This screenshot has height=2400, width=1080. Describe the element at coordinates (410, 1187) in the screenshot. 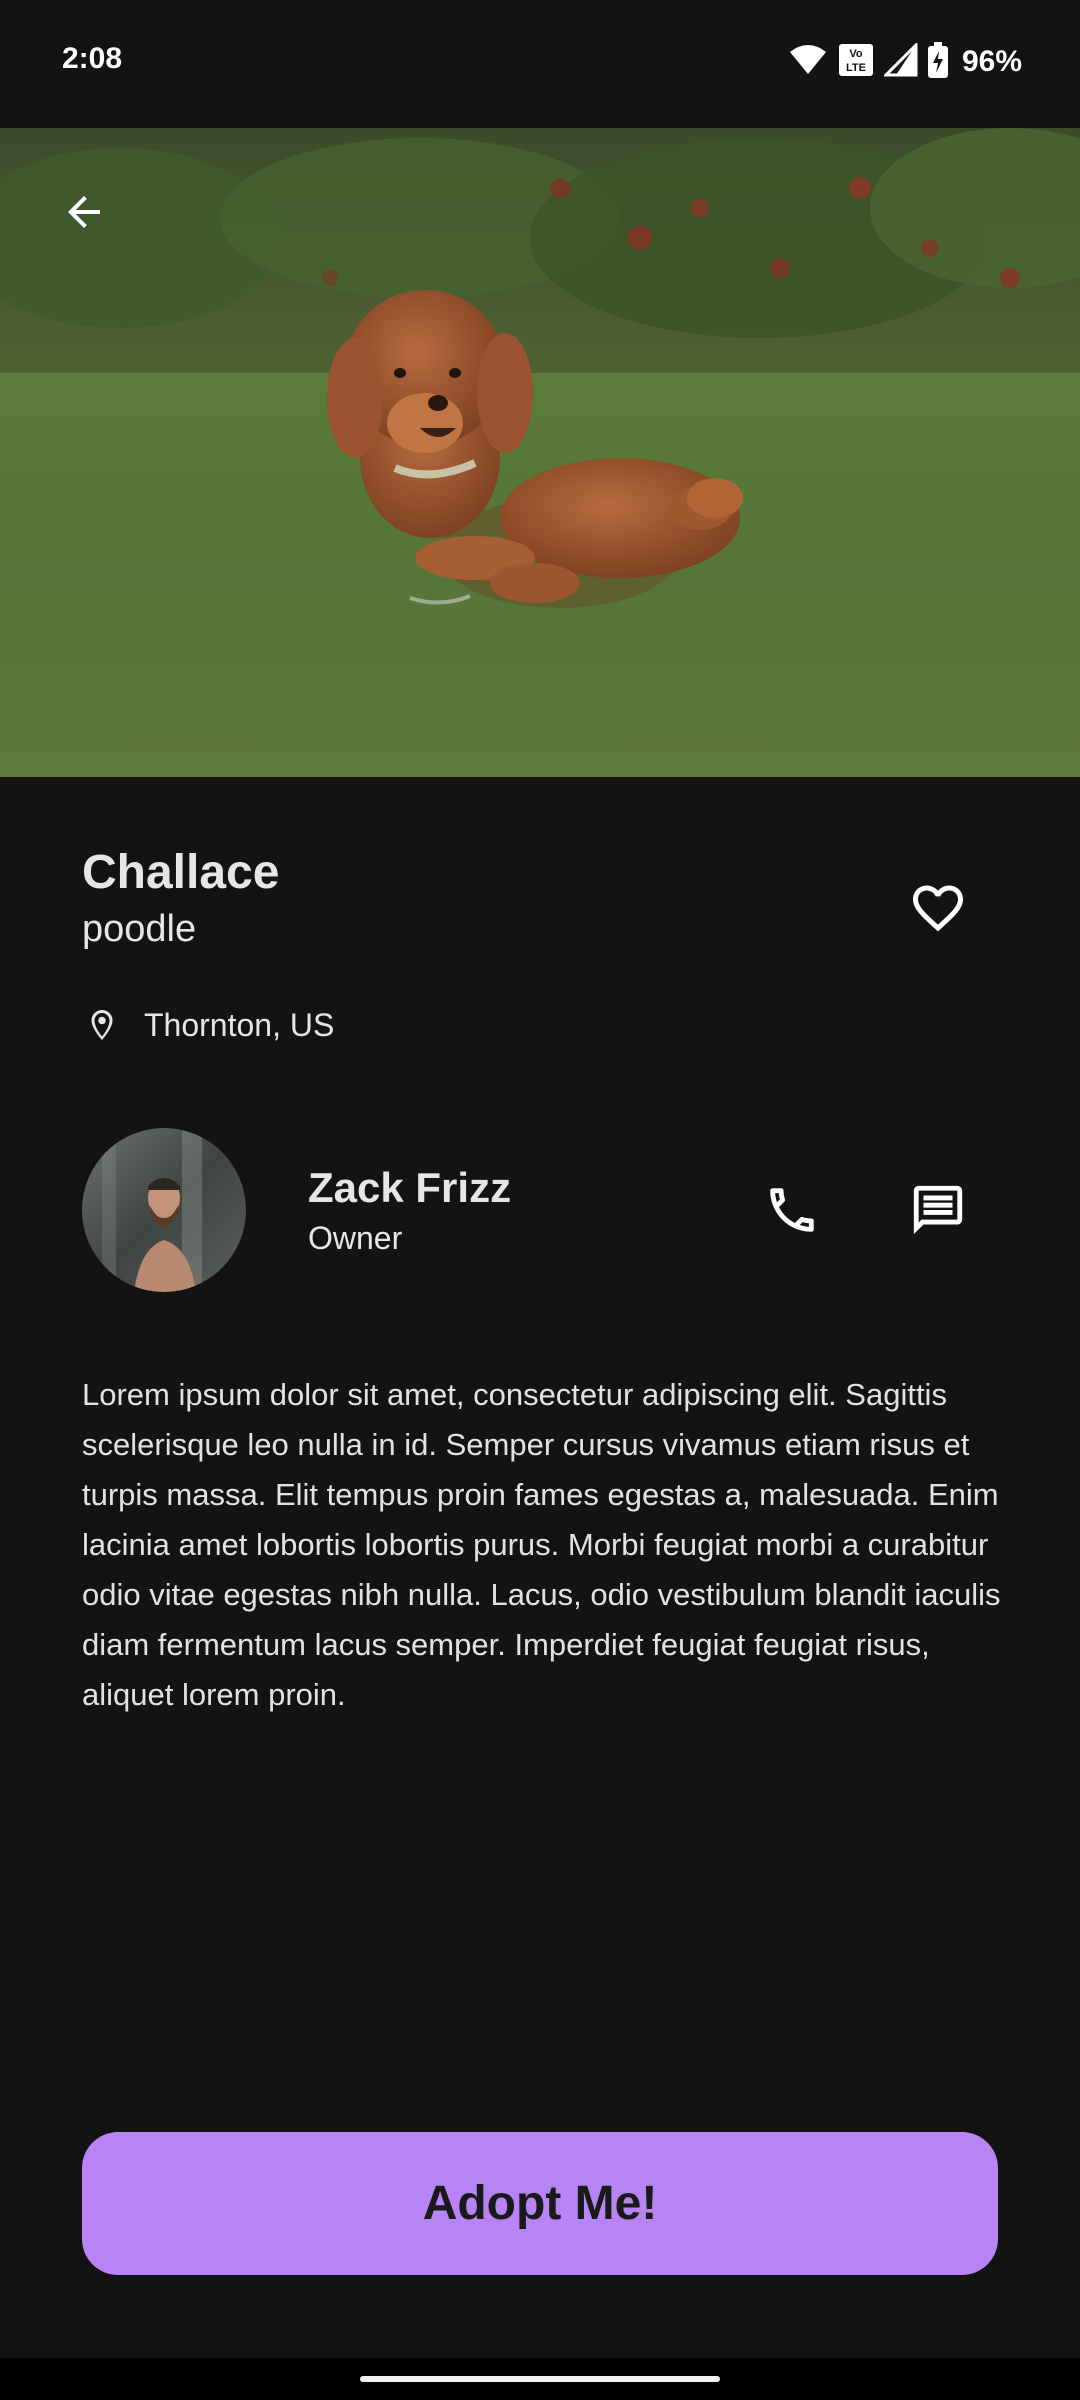

I see `owner-name: Zack Frizz` at that location.